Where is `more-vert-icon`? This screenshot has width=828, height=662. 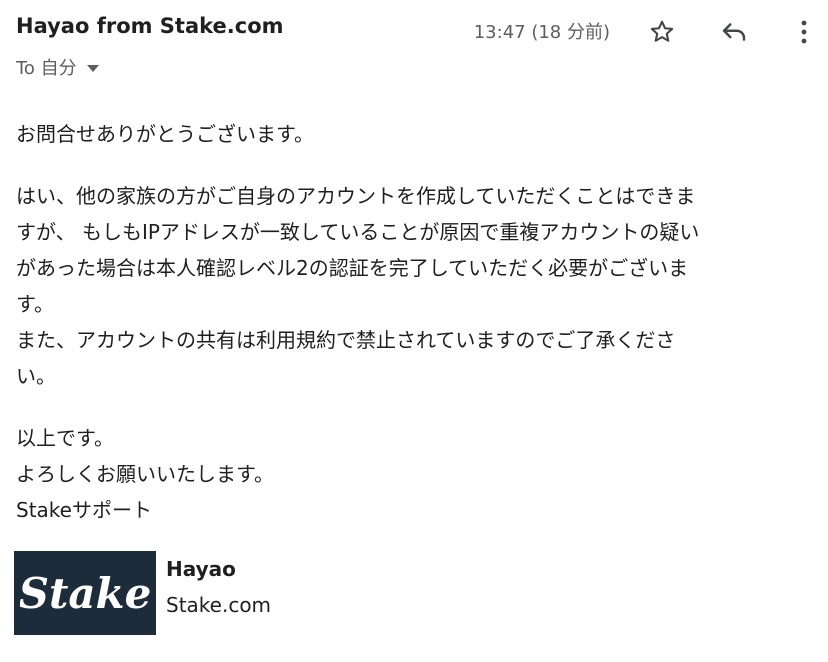 more-vert-icon is located at coordinates (804, 32).